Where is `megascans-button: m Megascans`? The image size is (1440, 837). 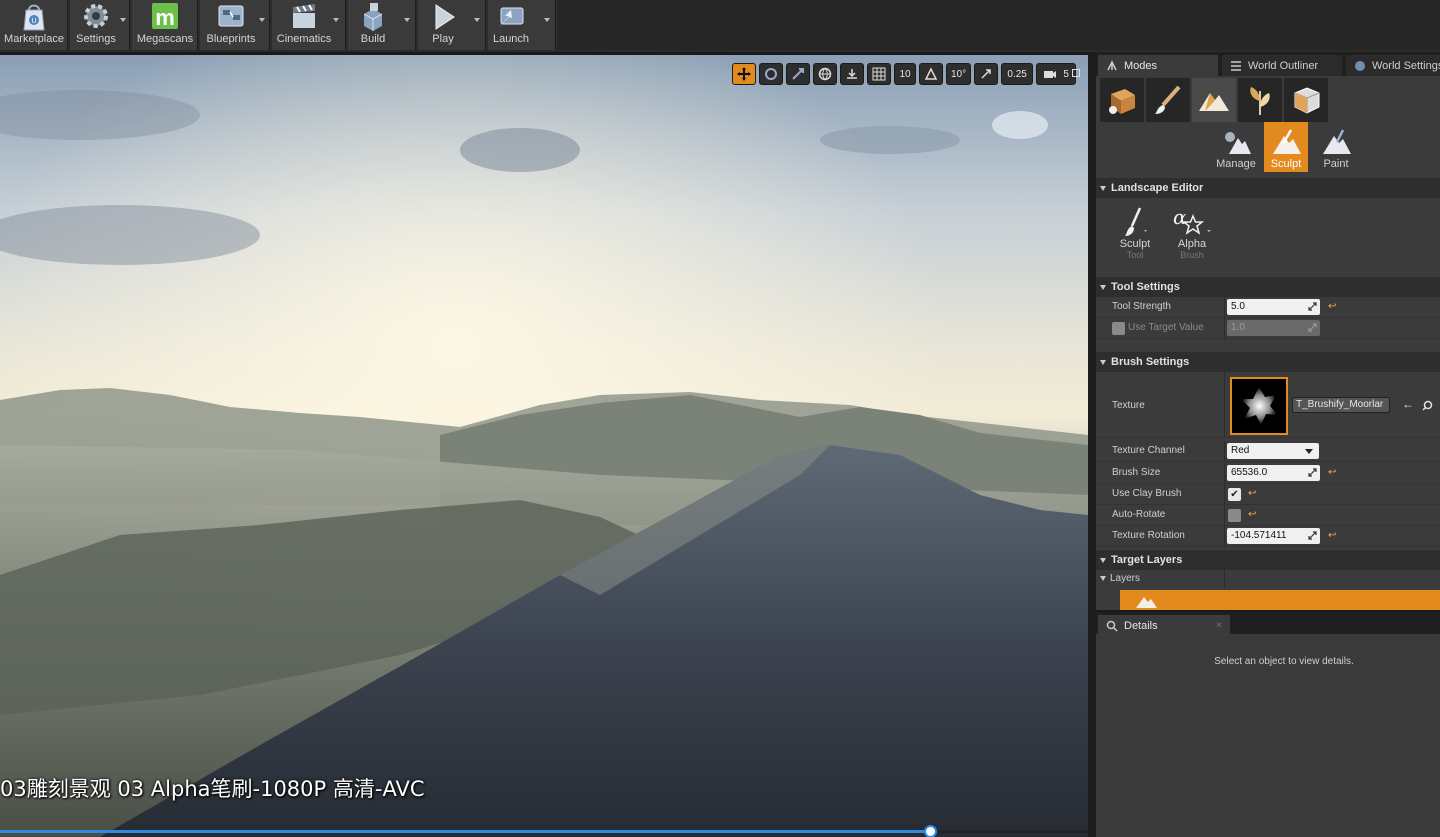 megascans-button: m Megascans is located at coordinates (165, 25).